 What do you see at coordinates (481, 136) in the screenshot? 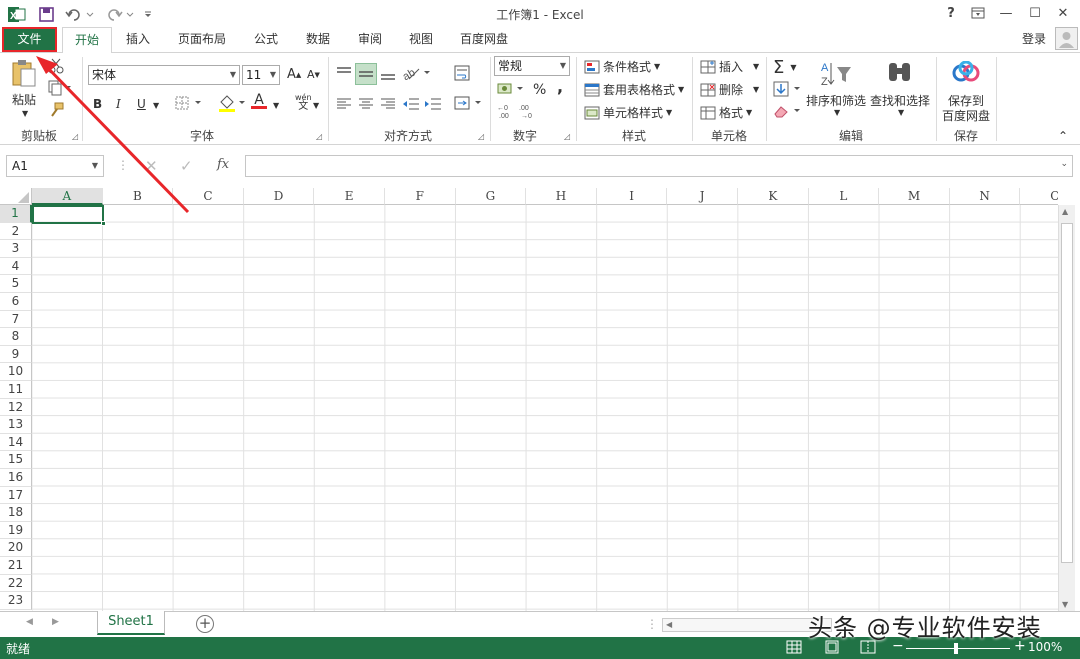
I see `alignment-launcher-icon: ◿` at bounding box center [481, 136].